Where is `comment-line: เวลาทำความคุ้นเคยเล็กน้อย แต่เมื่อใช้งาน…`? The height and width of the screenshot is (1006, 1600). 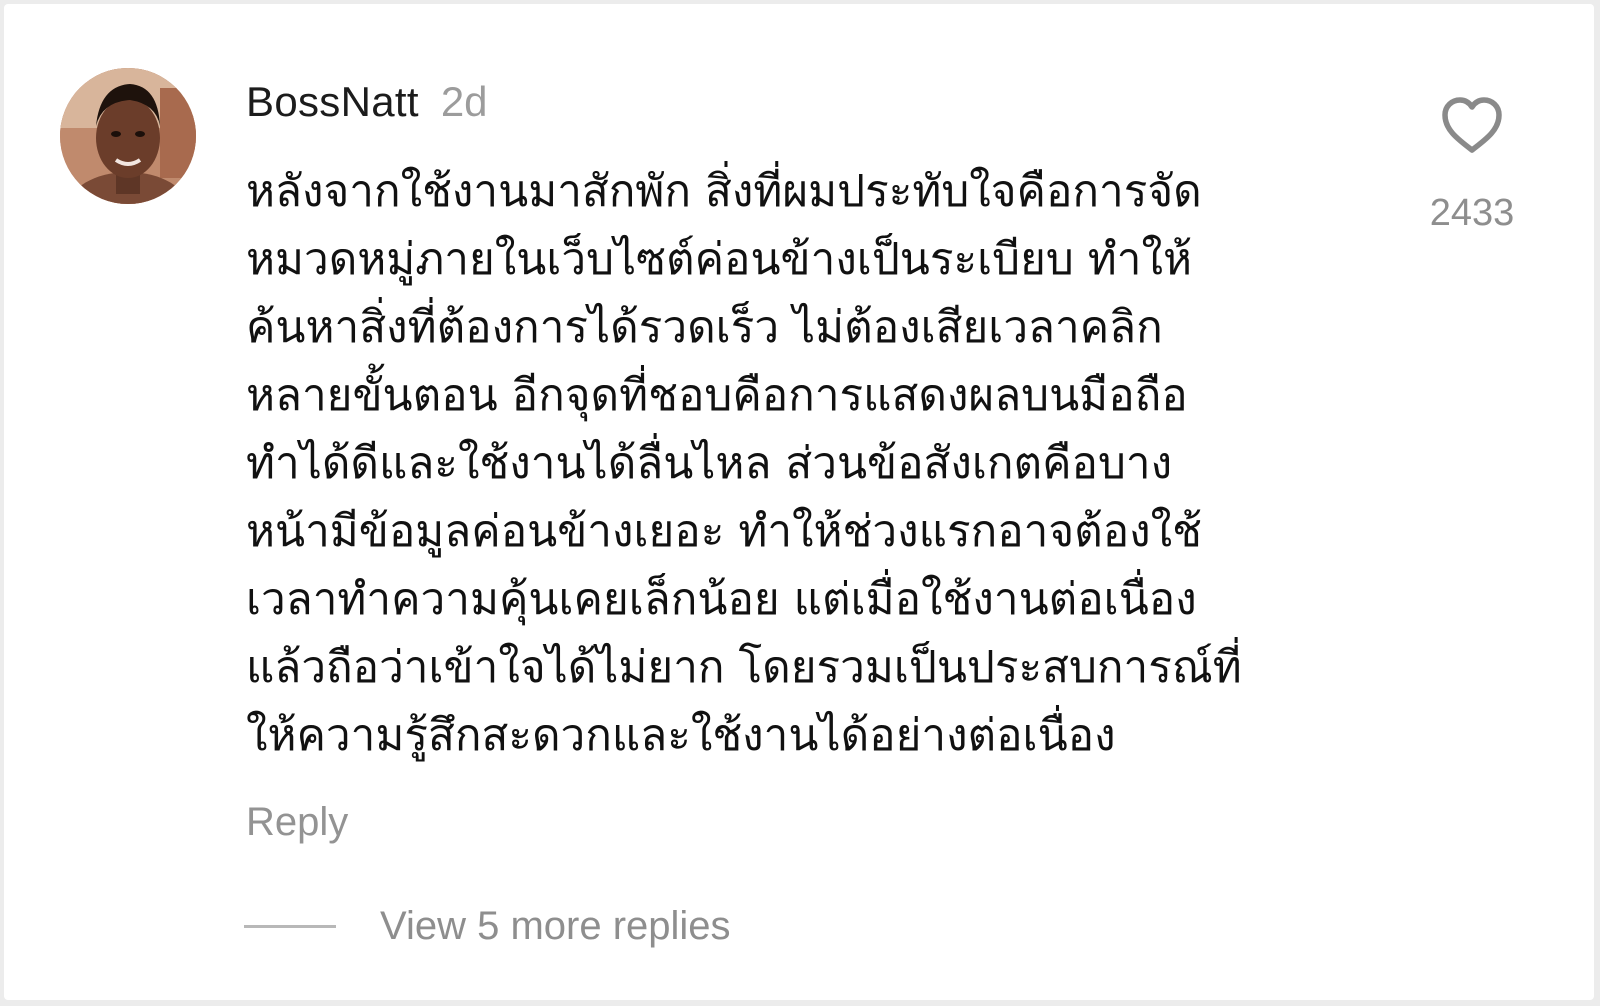 comment-line: เวลาทำความคุ้นเคยเล็กน้อย แต่เมื่อใช้งาน… is located at coordinates (721, 599).